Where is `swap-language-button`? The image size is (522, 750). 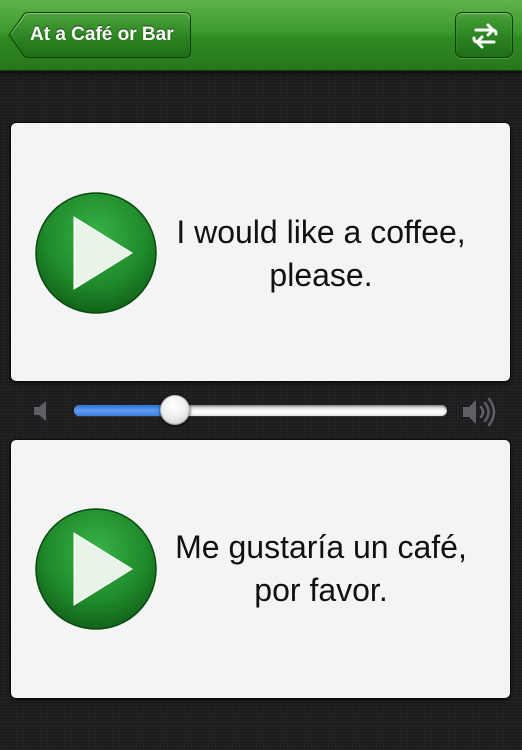 swap-language-button is located at coordinates (484, 35).